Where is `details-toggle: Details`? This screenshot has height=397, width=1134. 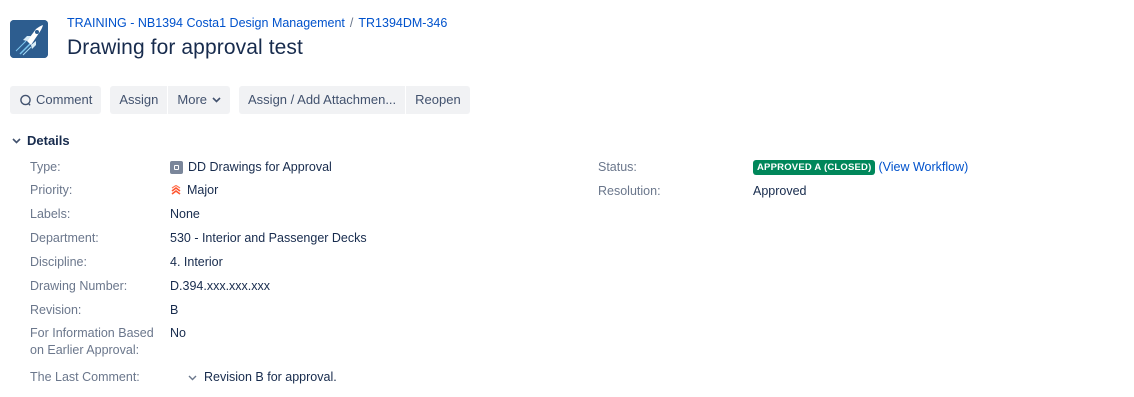 details-toggle: Details is located at coordinates (41, 140).